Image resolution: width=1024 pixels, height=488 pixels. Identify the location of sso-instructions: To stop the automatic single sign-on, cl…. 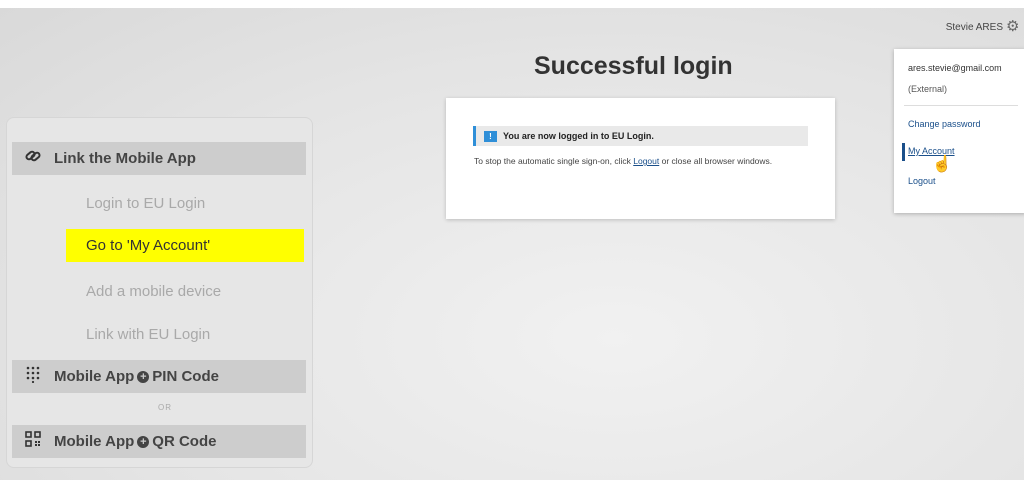
(634, 161).